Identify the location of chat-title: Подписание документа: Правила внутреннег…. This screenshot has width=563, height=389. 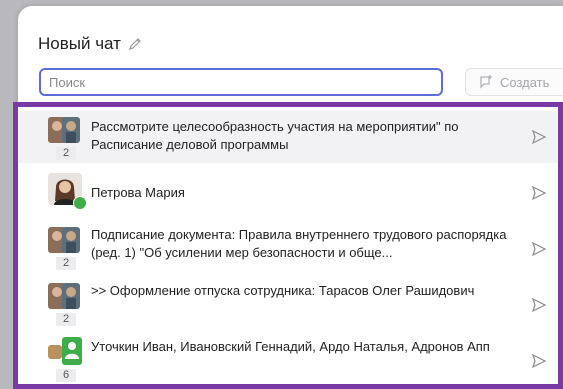
(299, 243).